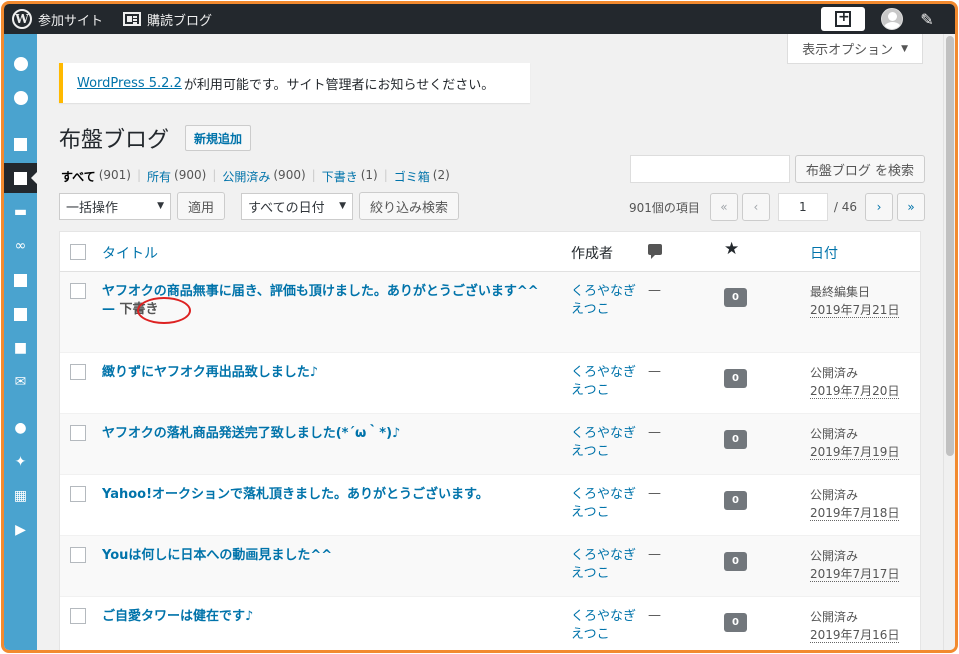  Describe the element at coordinates (911, 207) in the screenshot. I see `last-page-button: »` at that location.